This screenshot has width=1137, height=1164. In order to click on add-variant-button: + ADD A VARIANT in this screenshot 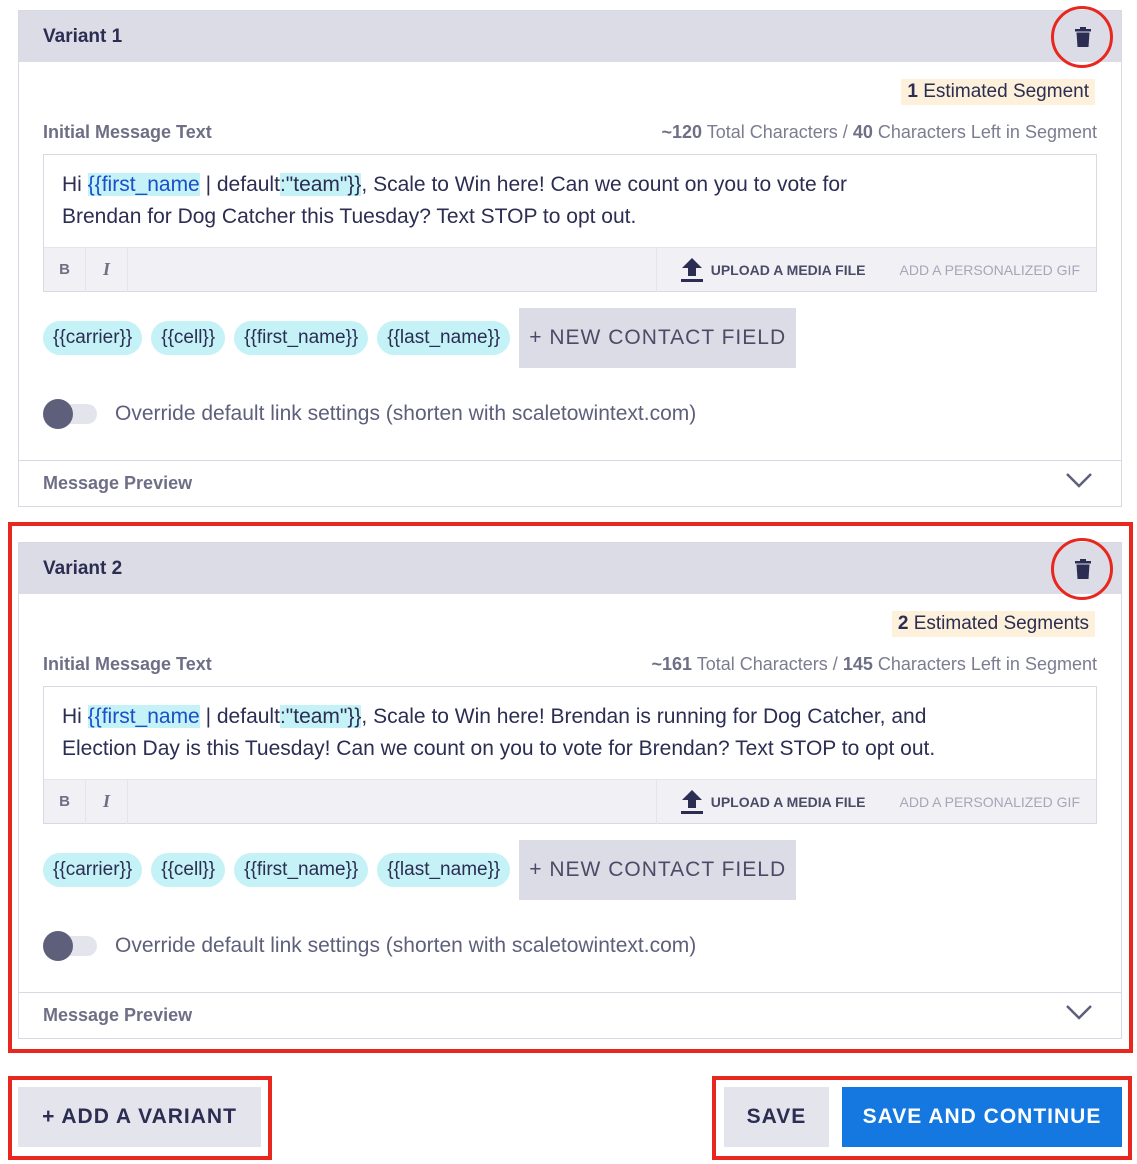, I will do `click(139, 1117)`.